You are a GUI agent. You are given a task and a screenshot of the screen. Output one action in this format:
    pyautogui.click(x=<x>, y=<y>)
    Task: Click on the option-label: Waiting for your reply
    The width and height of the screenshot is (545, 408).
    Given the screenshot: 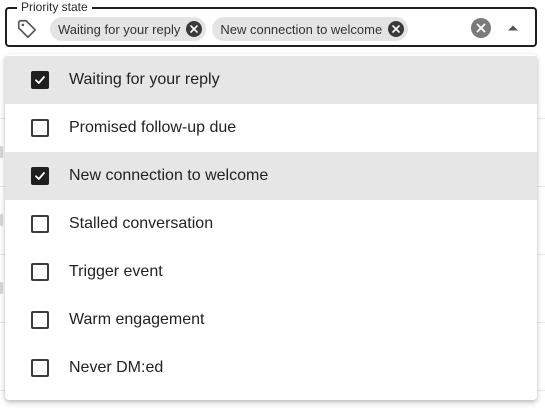 What is the action you would take?
    pyautogui.click(x=144, y=79)
    